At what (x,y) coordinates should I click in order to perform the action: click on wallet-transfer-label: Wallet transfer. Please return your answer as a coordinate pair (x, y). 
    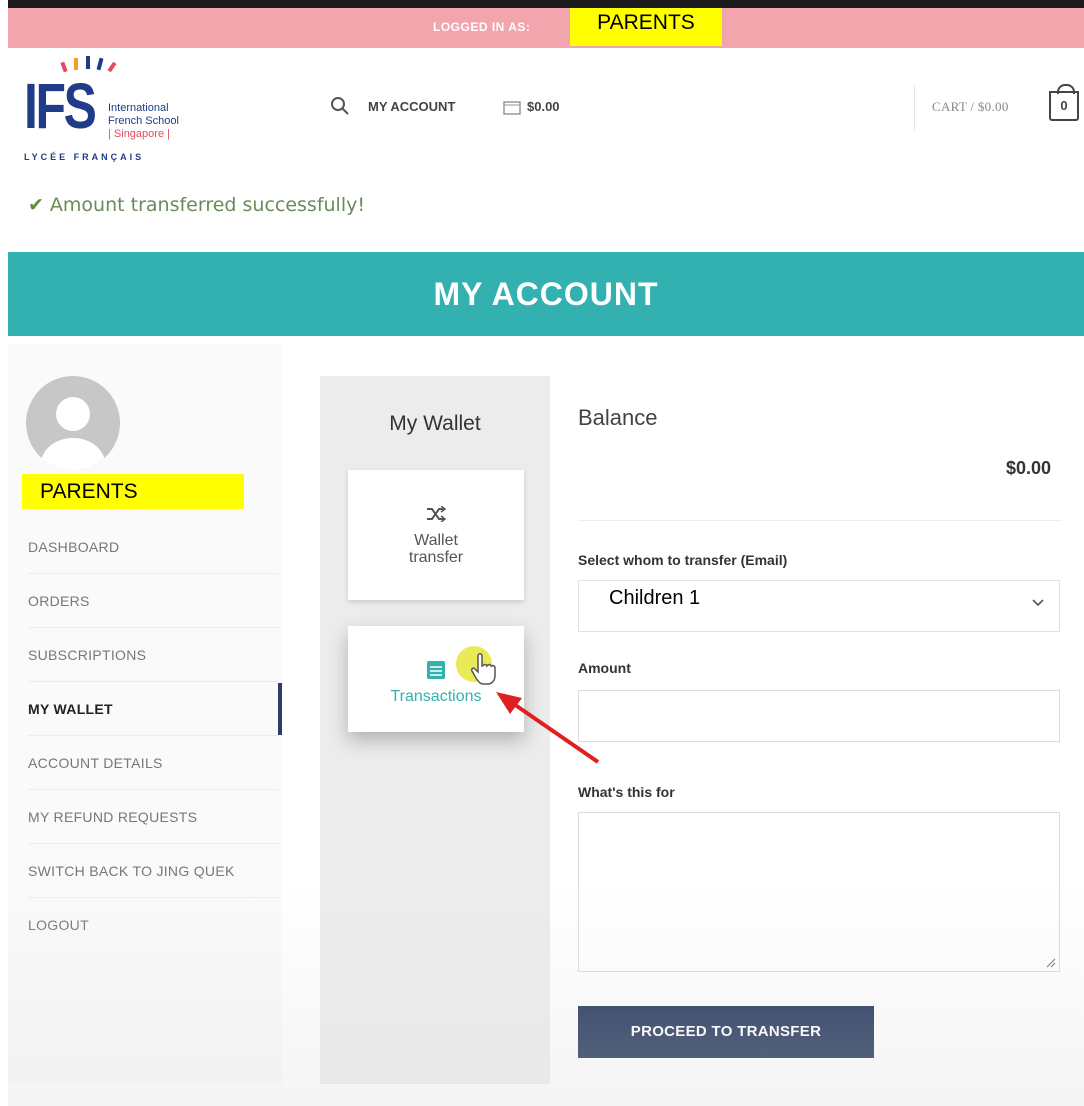
    Looking at the image, I should click on (436, 549).